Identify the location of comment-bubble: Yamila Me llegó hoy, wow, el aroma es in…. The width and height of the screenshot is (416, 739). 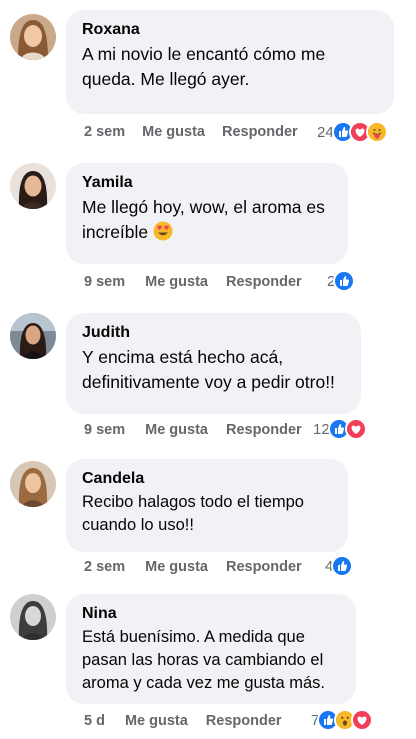
(207, 213).